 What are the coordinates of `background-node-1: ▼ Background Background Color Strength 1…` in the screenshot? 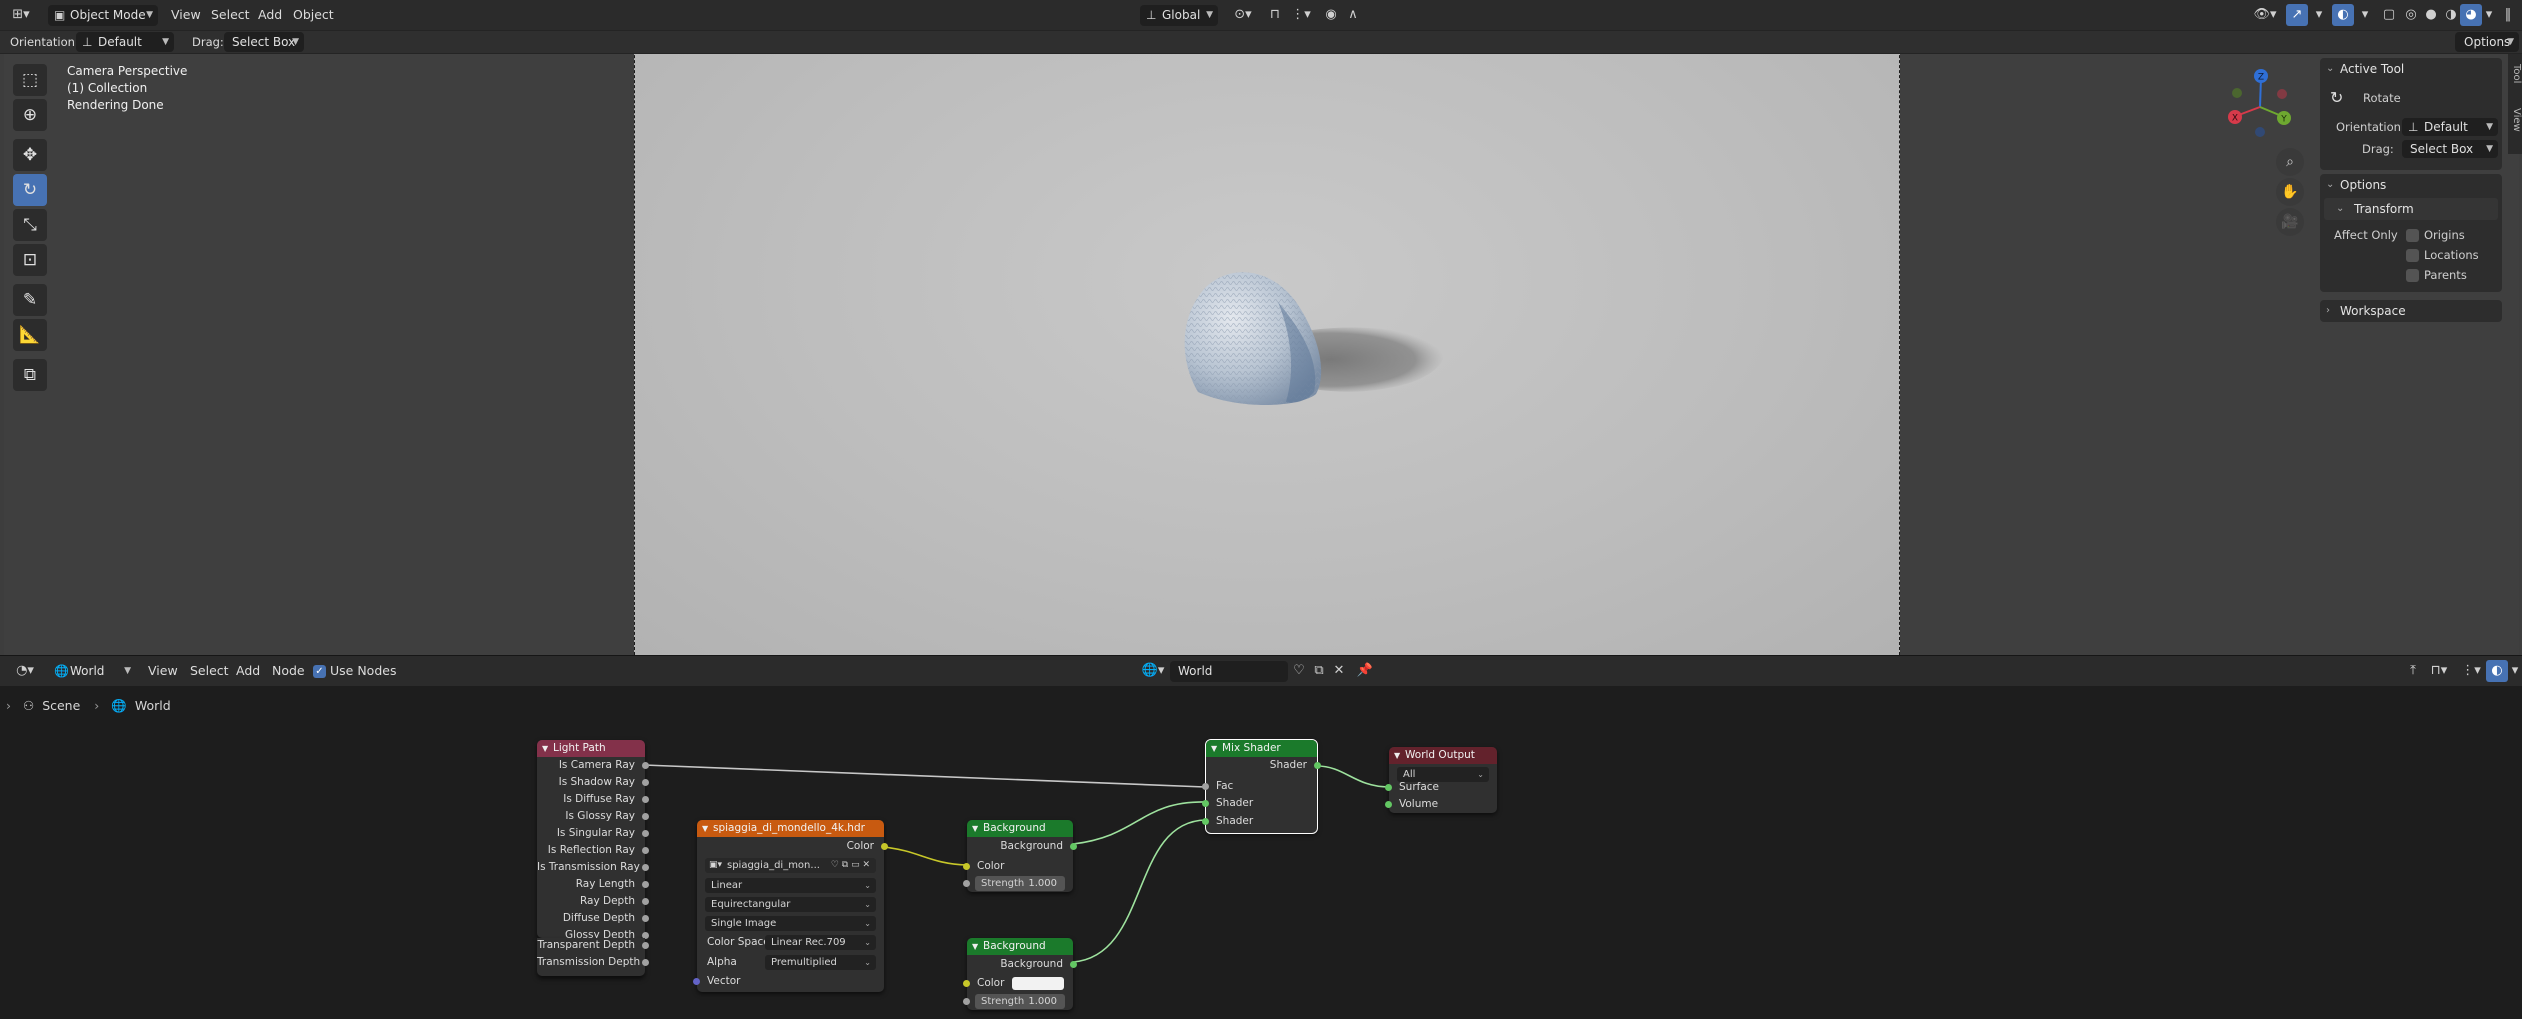 It's located at (1020, 856).